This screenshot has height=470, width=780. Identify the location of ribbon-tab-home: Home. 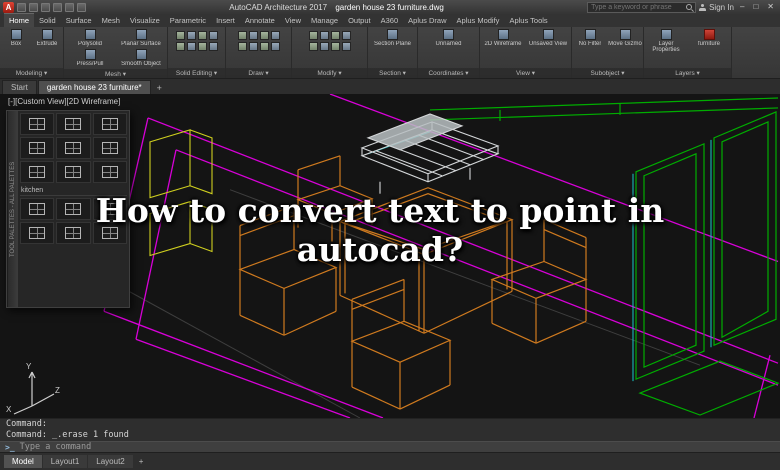
(19, 20).